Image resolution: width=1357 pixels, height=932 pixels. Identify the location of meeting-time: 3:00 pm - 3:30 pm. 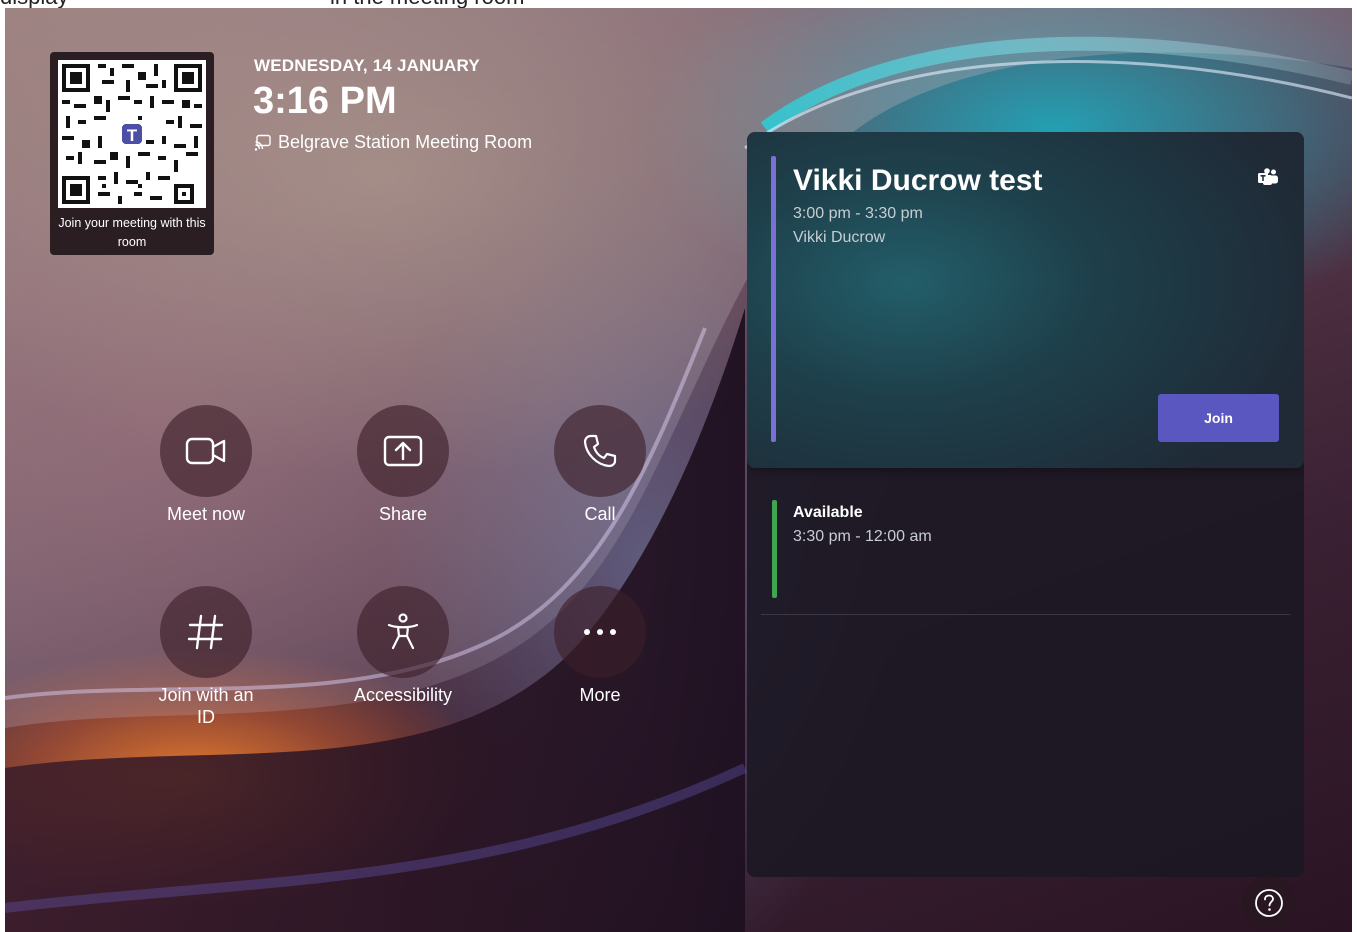
(858, 213).